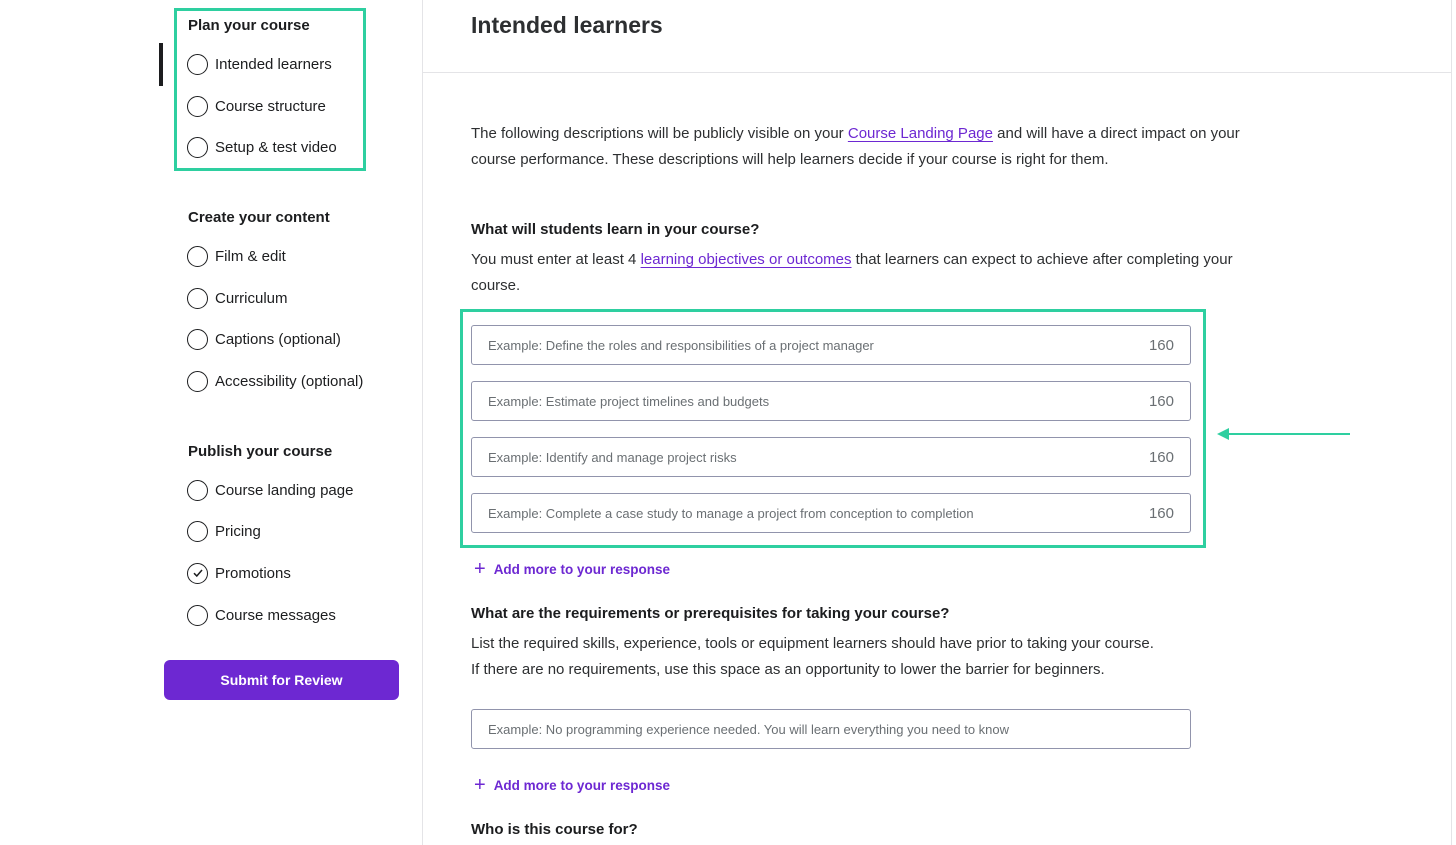 The width and height of the screenshot is (1456, 845). I want to click on sidebar-item-intended-learners: Intended learners, so click(259, 64).